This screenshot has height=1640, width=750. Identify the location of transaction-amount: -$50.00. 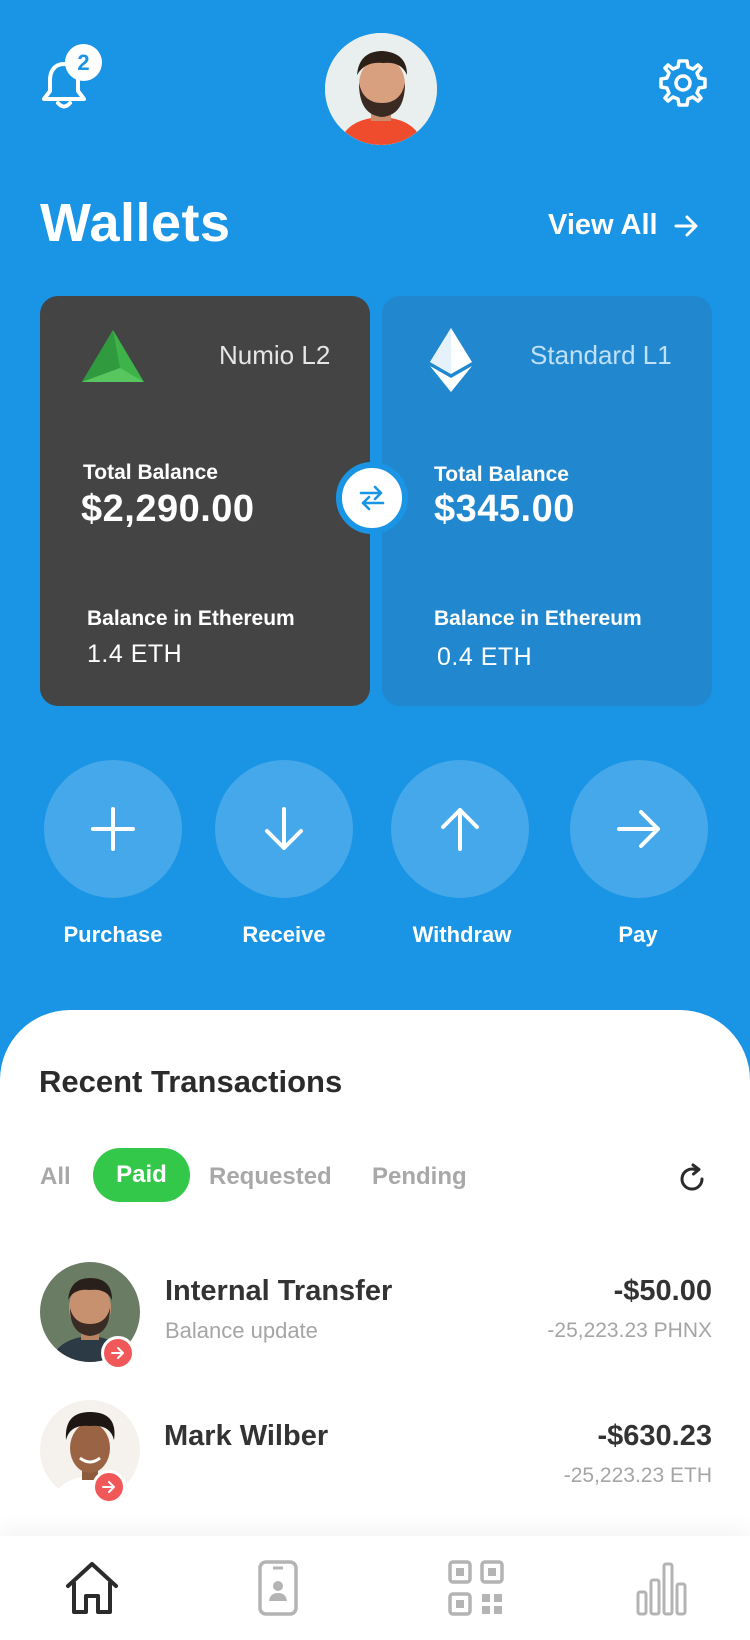
(662, 1291).